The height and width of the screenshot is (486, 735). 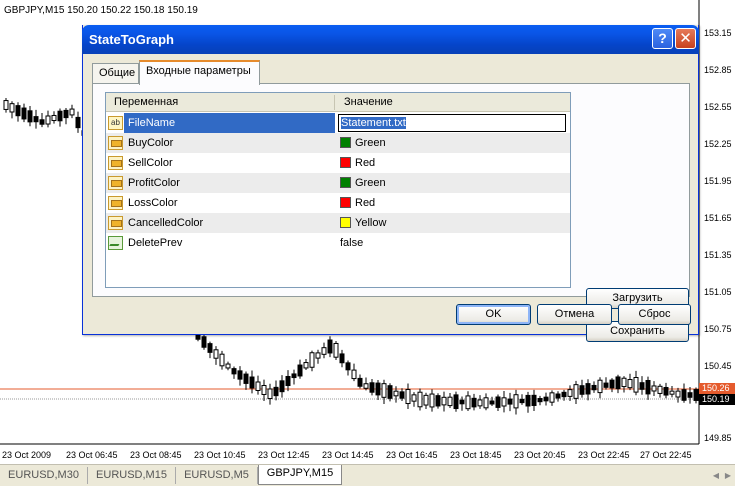 I want to click on table-row: CancelledColor Yellow, so click(x=338, y=223).